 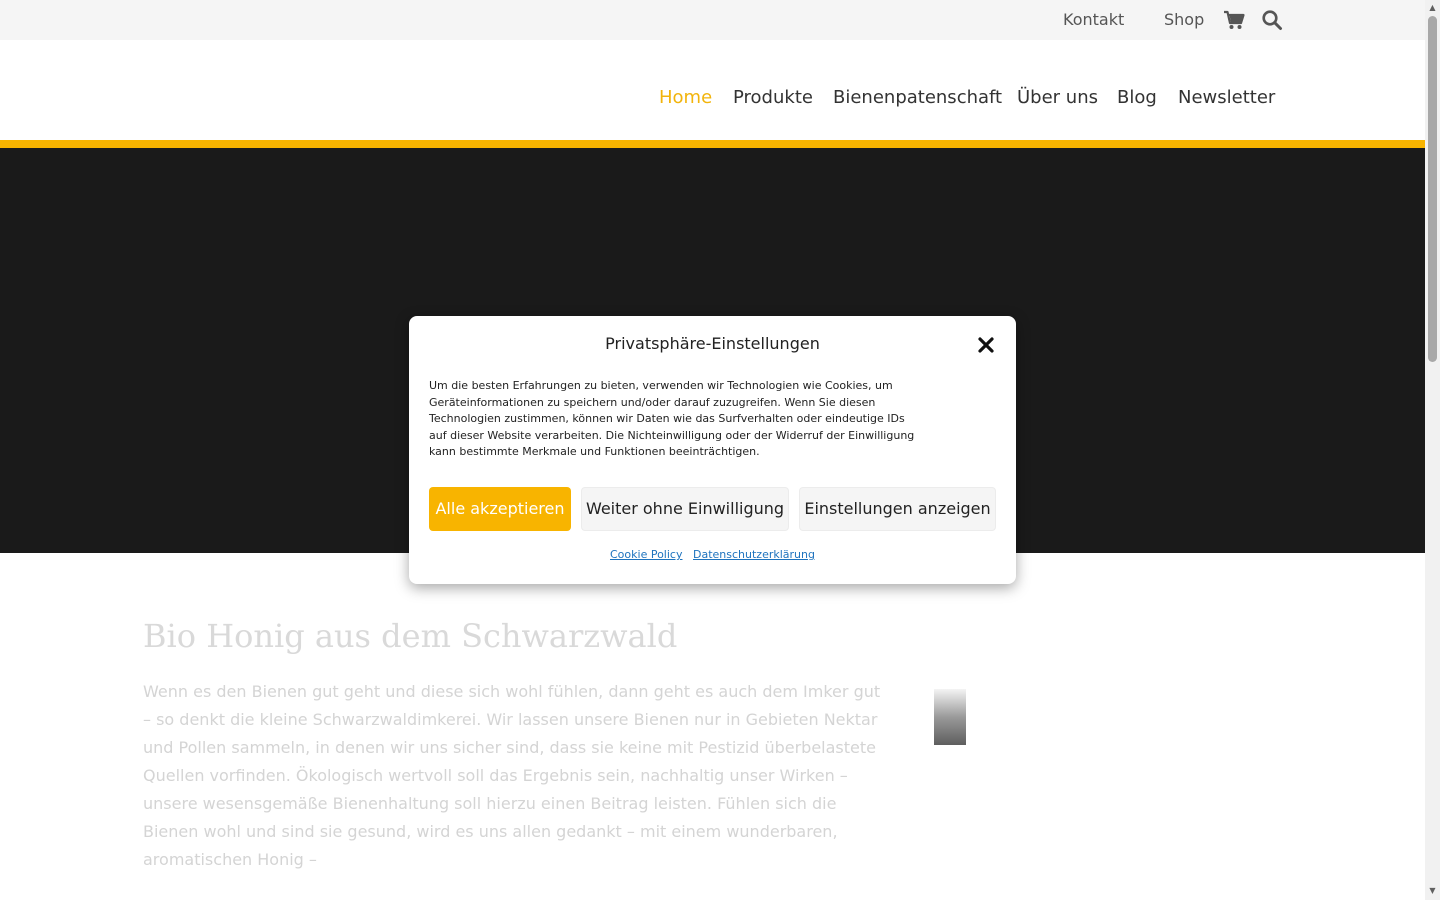 What do you see at coordinates (712, 144) in the screenshot?
I see `header-accent-bar` at bounding box center [712, 144].